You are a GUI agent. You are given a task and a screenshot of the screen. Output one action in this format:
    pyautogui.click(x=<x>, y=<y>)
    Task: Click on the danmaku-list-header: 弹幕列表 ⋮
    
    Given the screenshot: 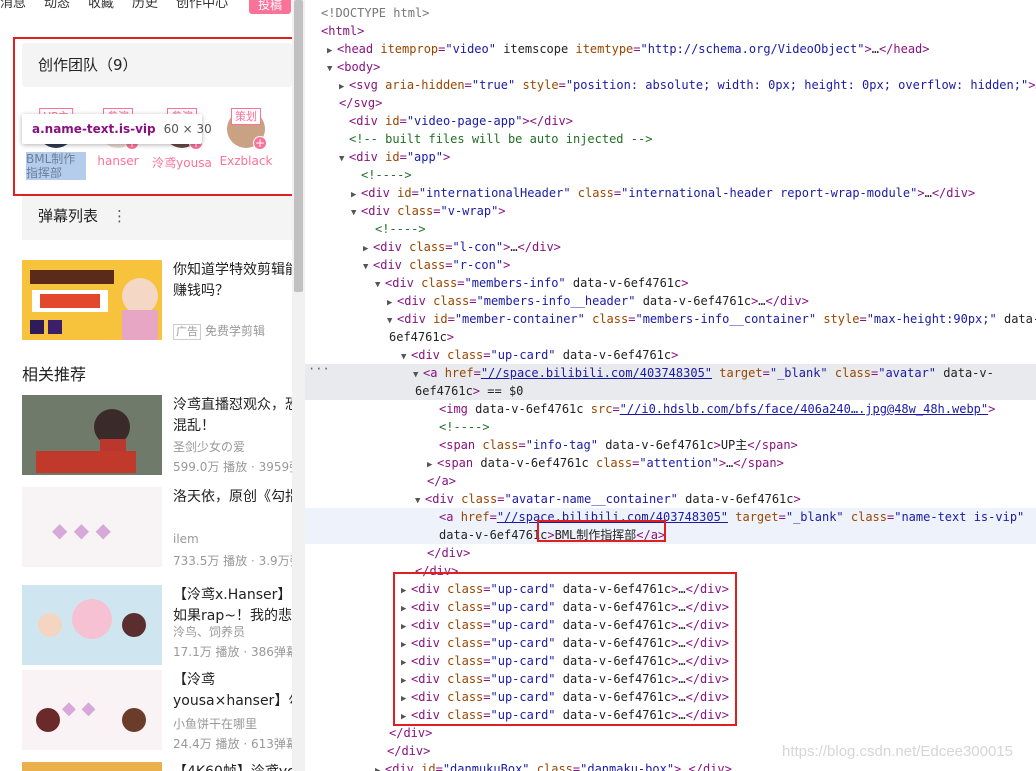 What is the action you would take?
    pyautogui.click(x=157, y=218)
    